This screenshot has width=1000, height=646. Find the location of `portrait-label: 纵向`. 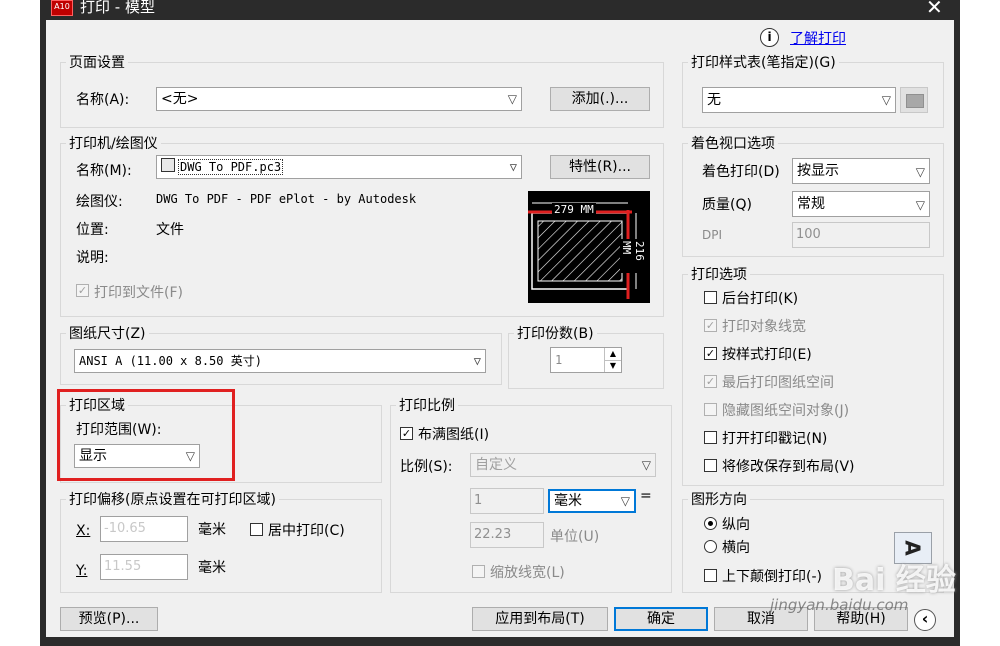

portrait-label: 纵向 is located at coordinates (736, 525).